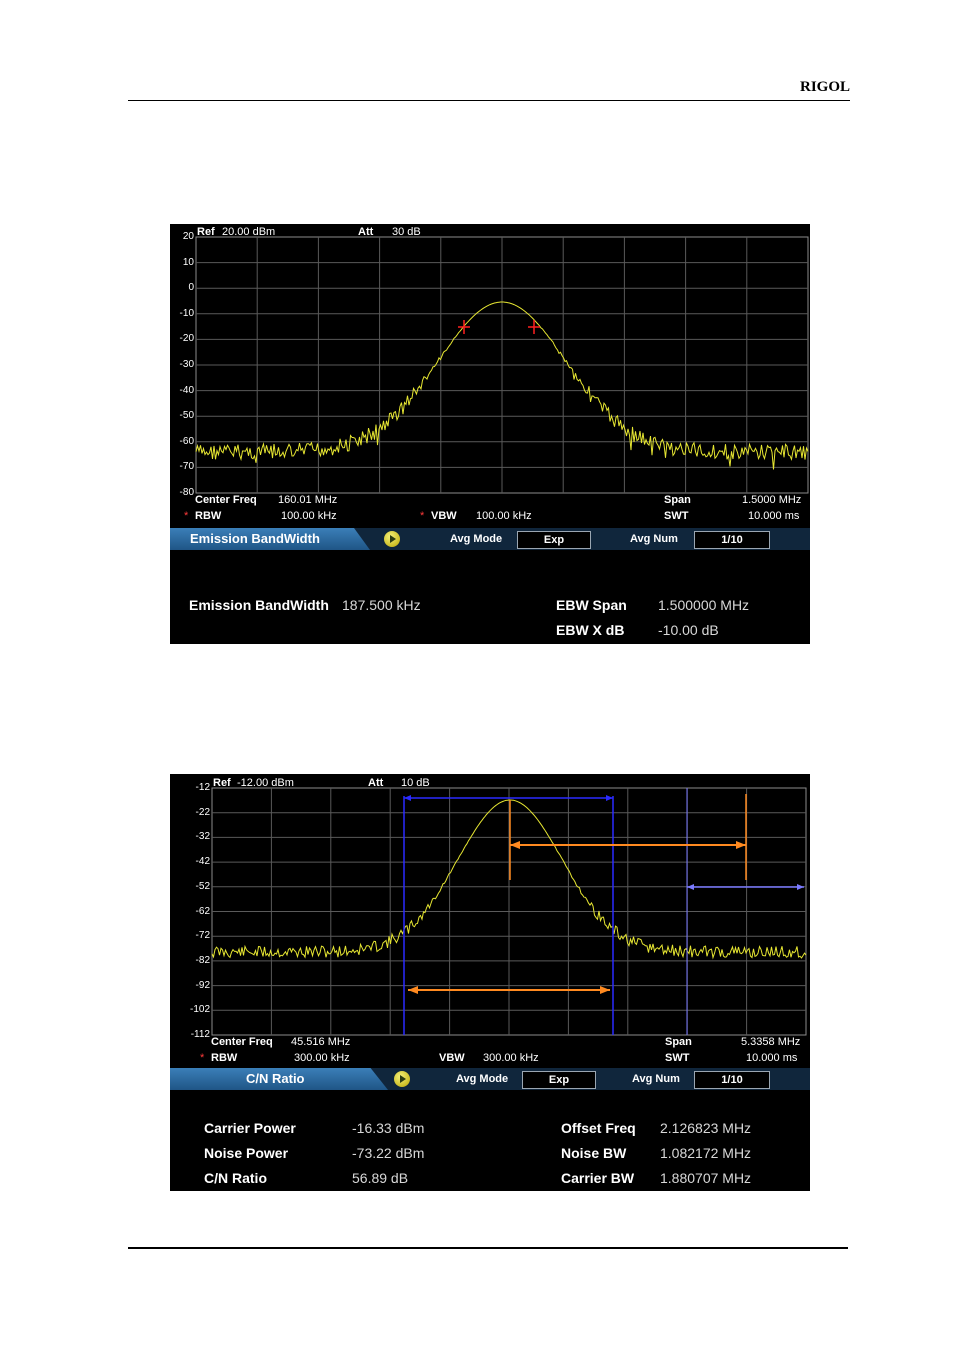 The height and width of the screenshot is (1348, 954). Describe the element at coordinates (704, 605) in the screenshot. I see `ebw-span-value: 1.500000 MHz` at that location.